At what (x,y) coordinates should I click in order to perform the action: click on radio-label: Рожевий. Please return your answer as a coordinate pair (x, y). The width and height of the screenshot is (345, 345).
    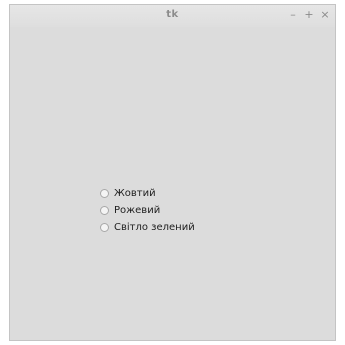
    Looking at the image, I should click on (137, 210).